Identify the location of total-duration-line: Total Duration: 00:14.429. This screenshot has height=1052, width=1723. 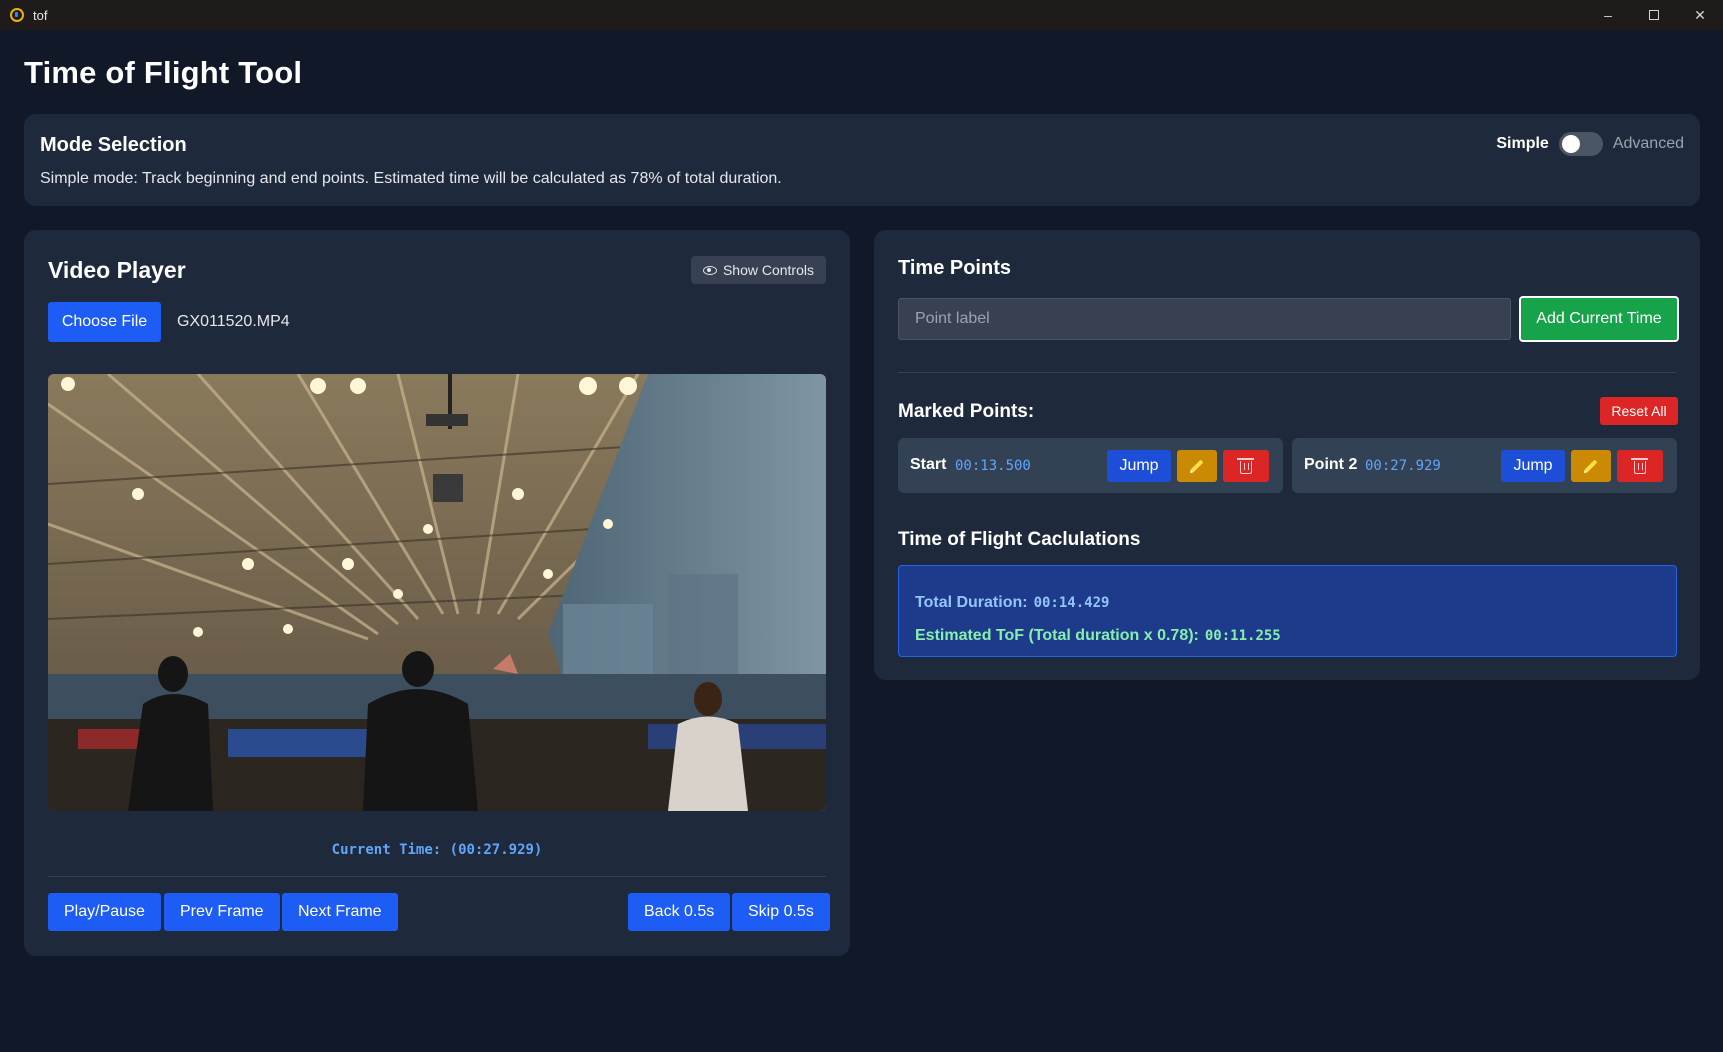
(1012, 603).